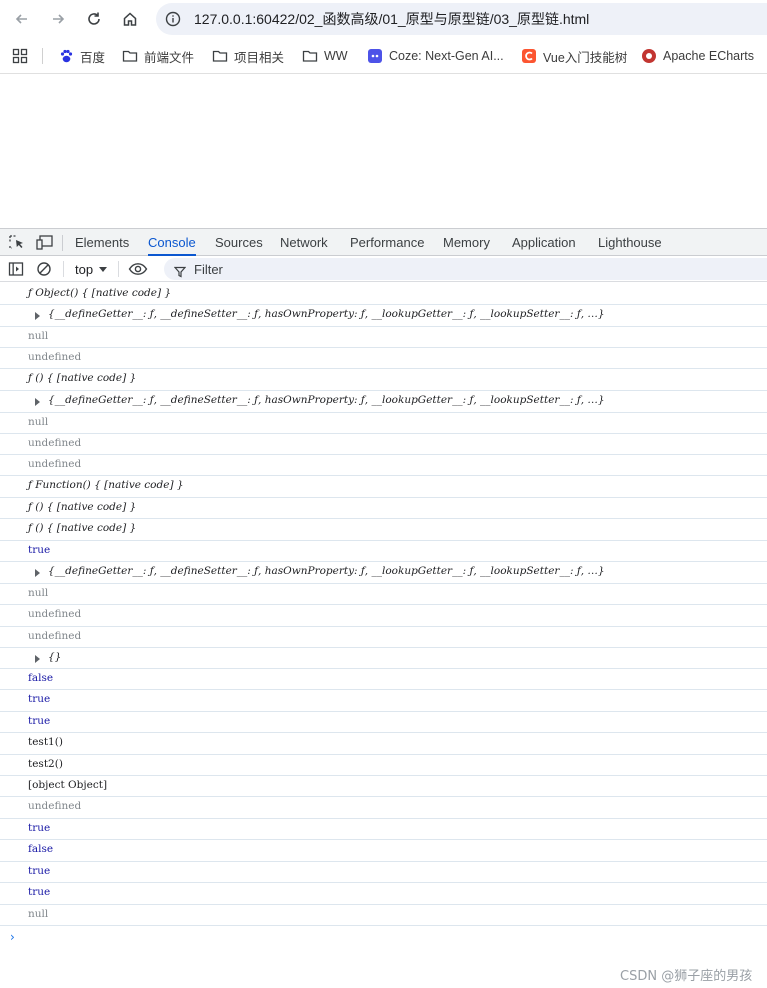 Image resolution: width=767 pixels, height=988 pixels. What do you see at coordinates (686, 976) in the screenshot?
I see `watermark: CSDN @狮子座的男孩` at bounding box center [686, 976].